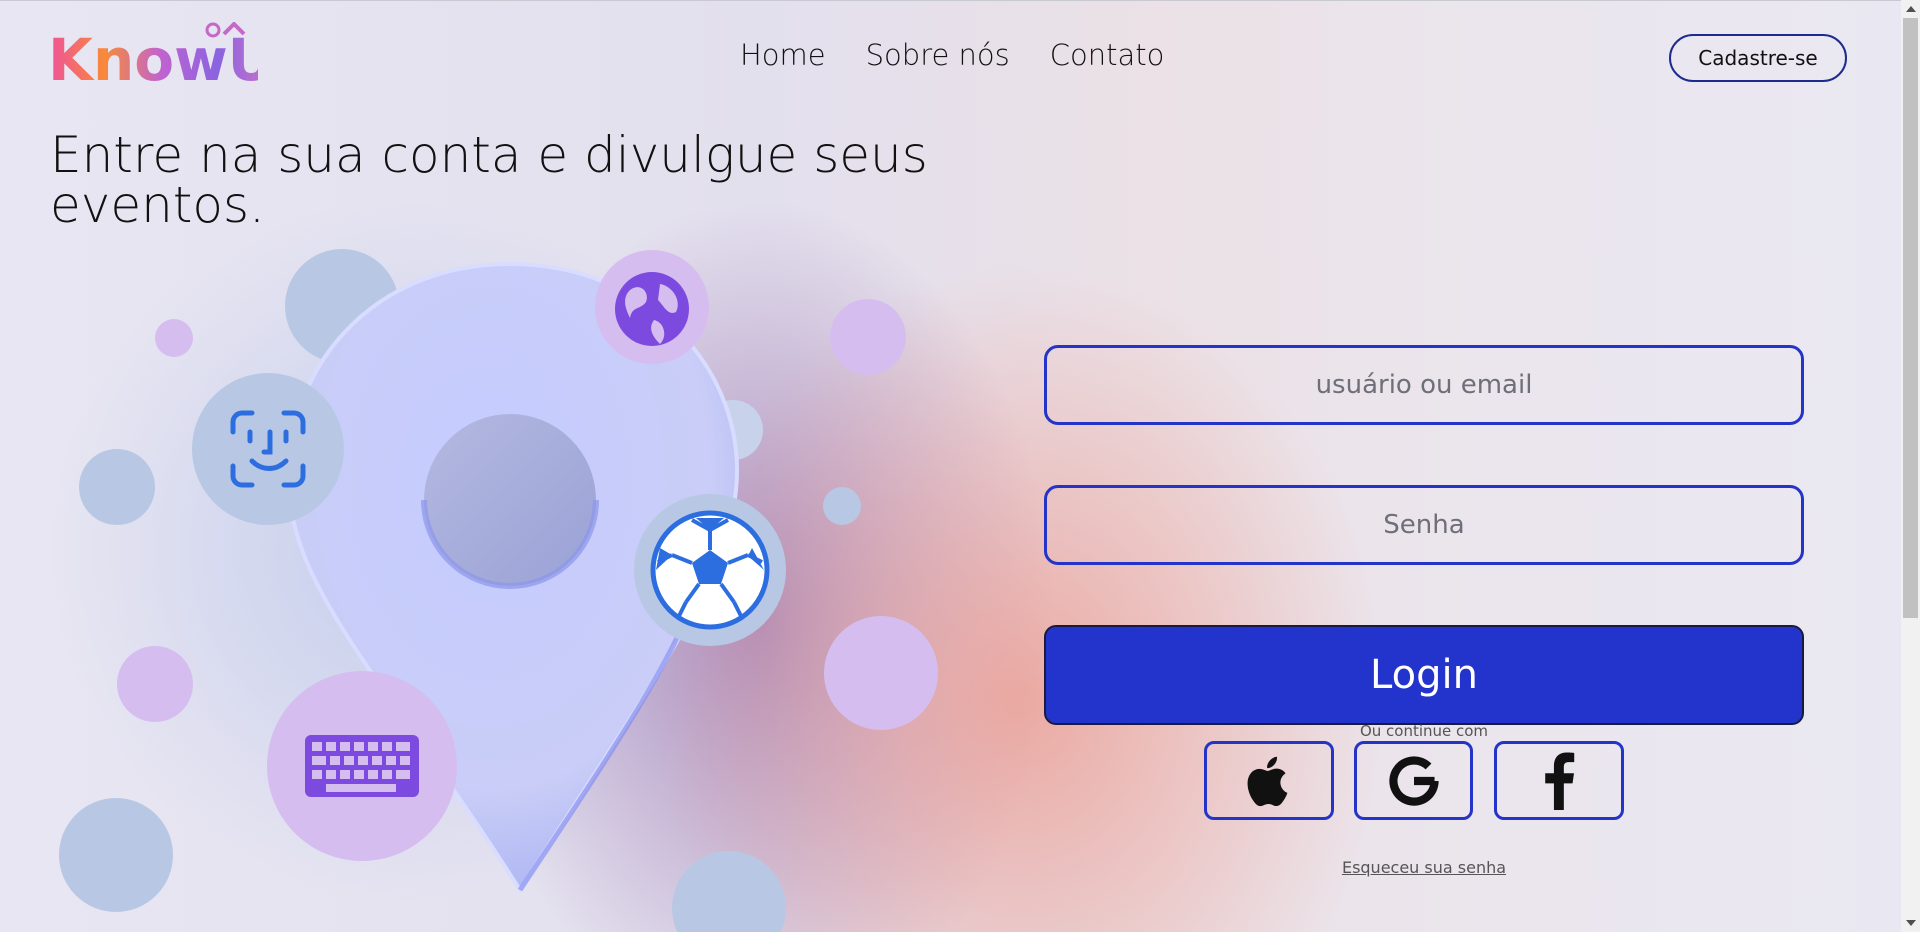 This screenshot has height=932, width=1920. I want to click on apple-icon, so click(1267, 781).